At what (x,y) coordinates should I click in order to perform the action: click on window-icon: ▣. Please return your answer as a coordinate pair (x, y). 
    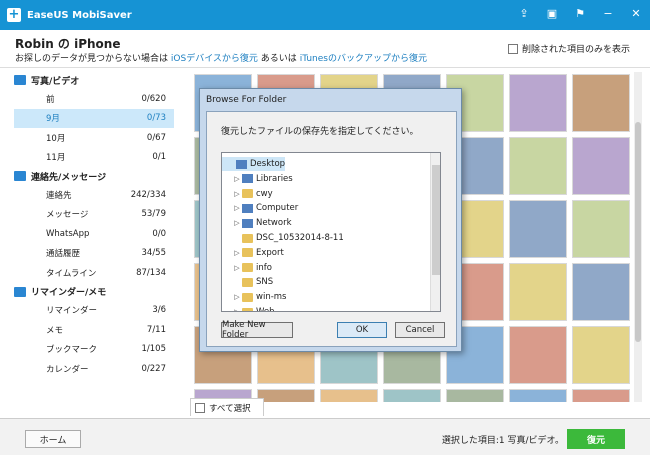
    Looking at the image, I should click on (552, 14).